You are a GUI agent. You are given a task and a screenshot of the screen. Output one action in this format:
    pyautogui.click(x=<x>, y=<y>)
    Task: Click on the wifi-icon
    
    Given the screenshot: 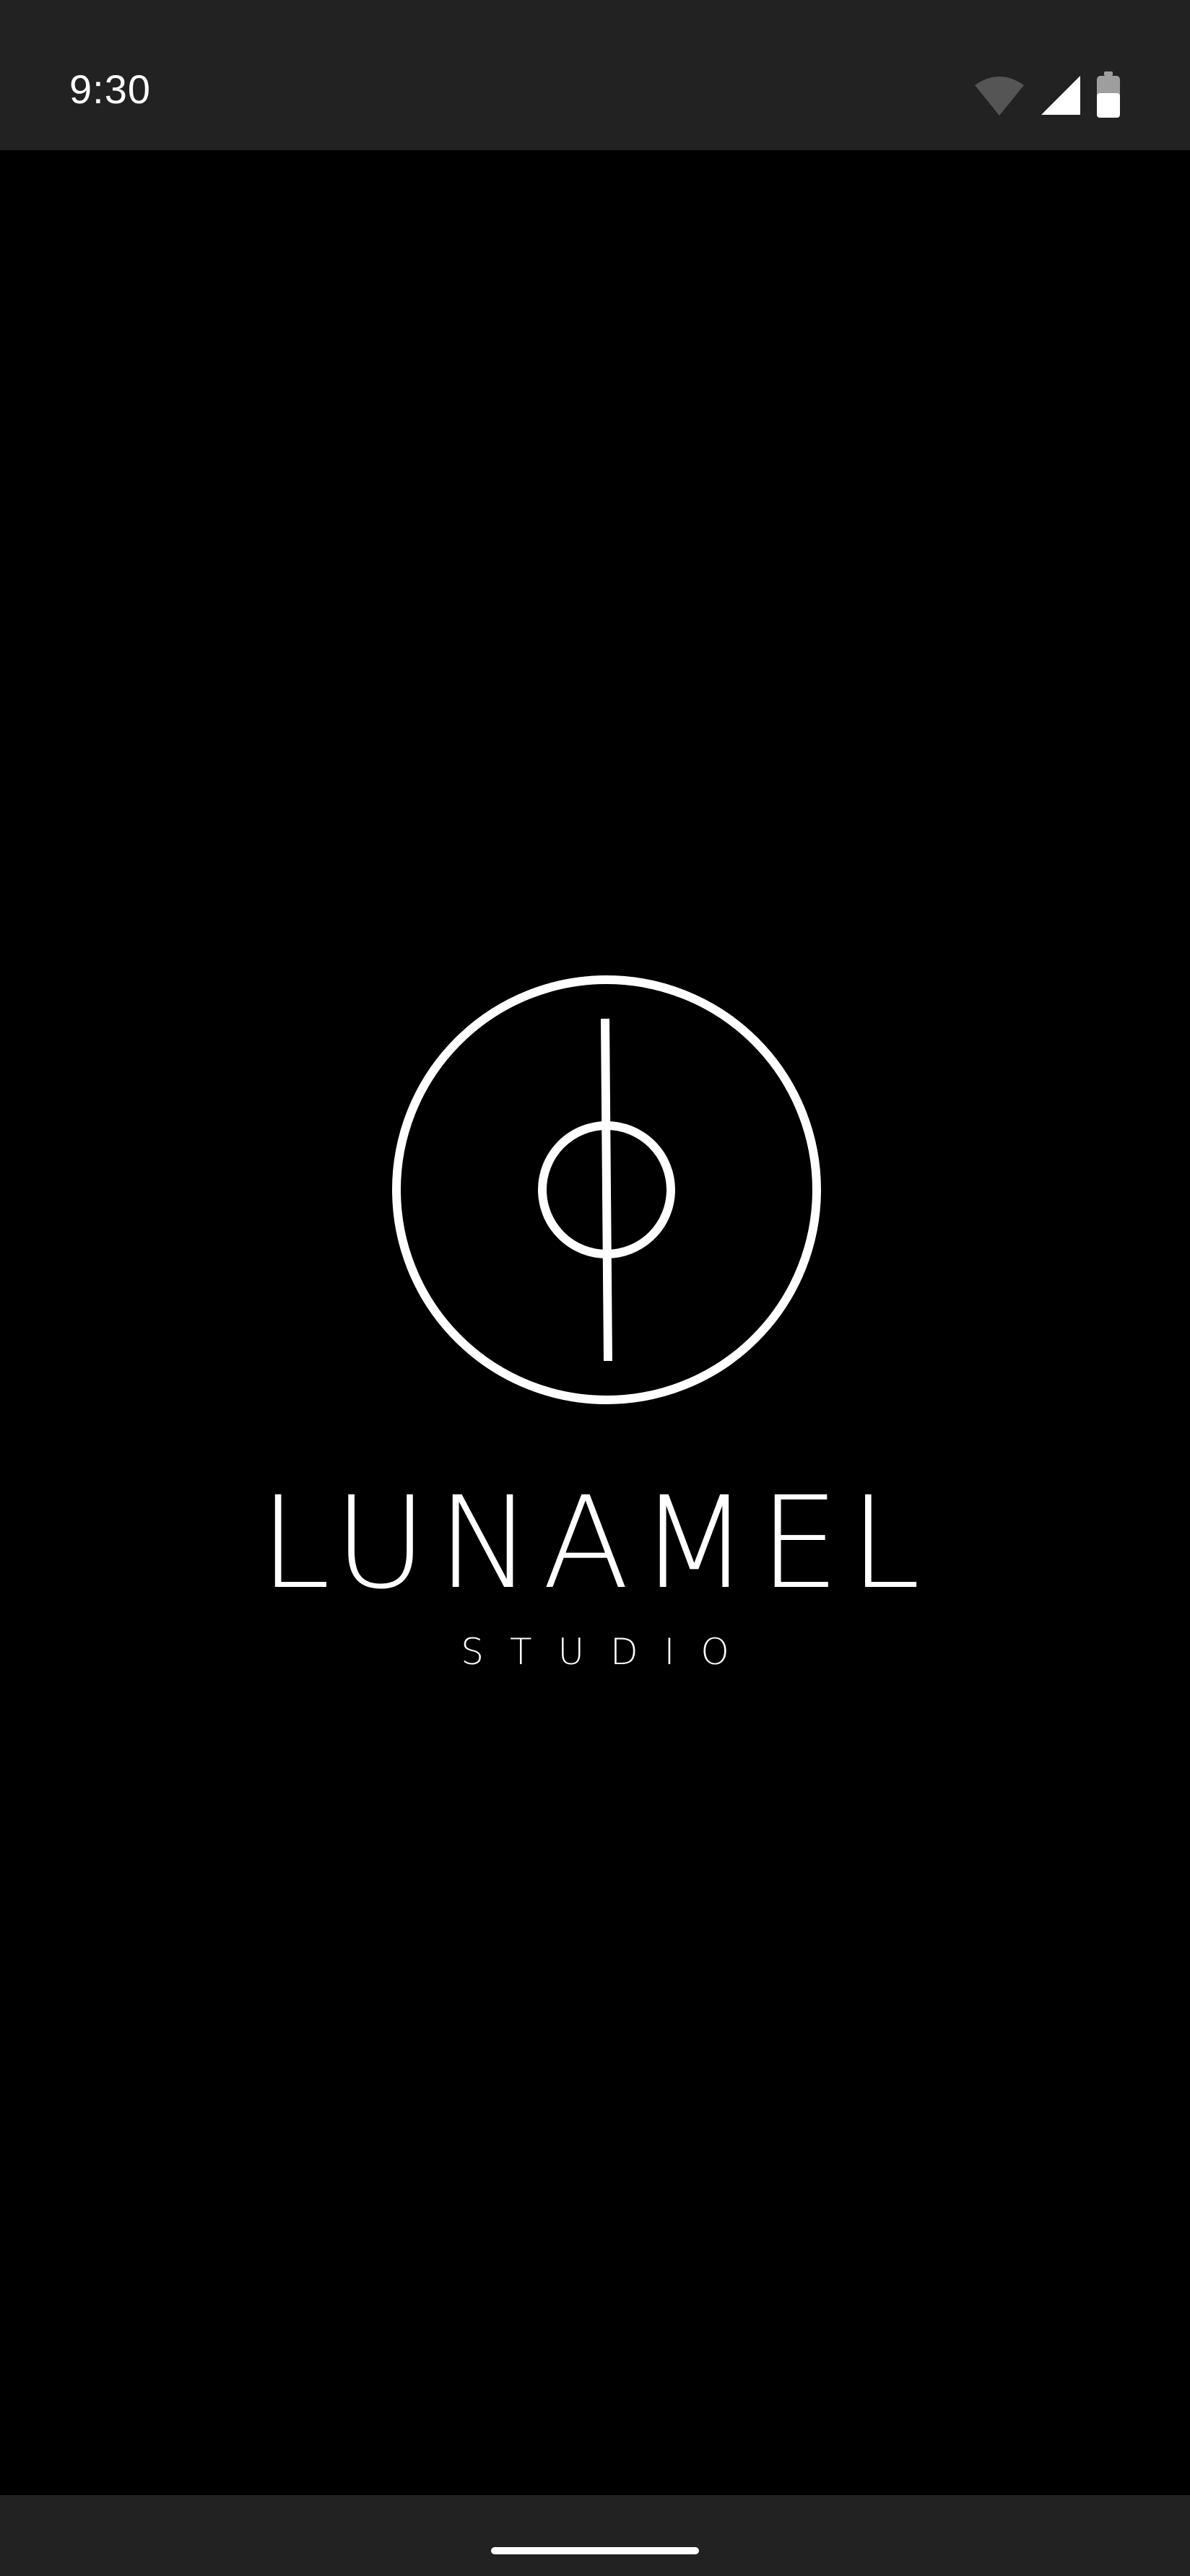 What is the action you would take?
    pyautogui.click(x=999, y=95)
    